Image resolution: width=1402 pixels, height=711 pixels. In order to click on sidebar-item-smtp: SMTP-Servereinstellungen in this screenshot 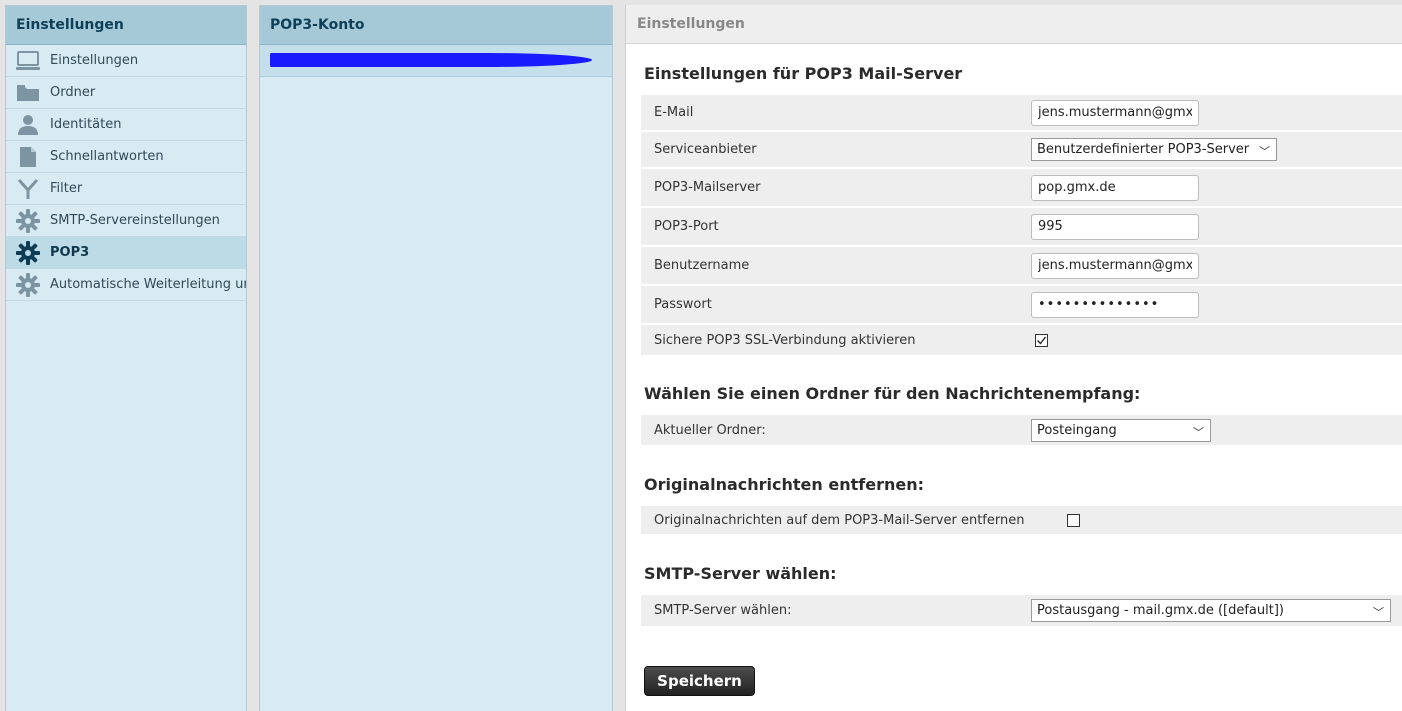, I will do `click(126, 221)`.